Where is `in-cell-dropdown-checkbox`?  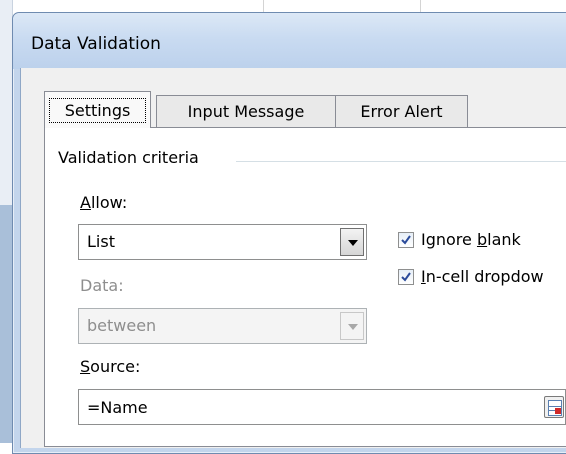
in-cell-dropdown-checkbox is located at coordinates (406, 277).